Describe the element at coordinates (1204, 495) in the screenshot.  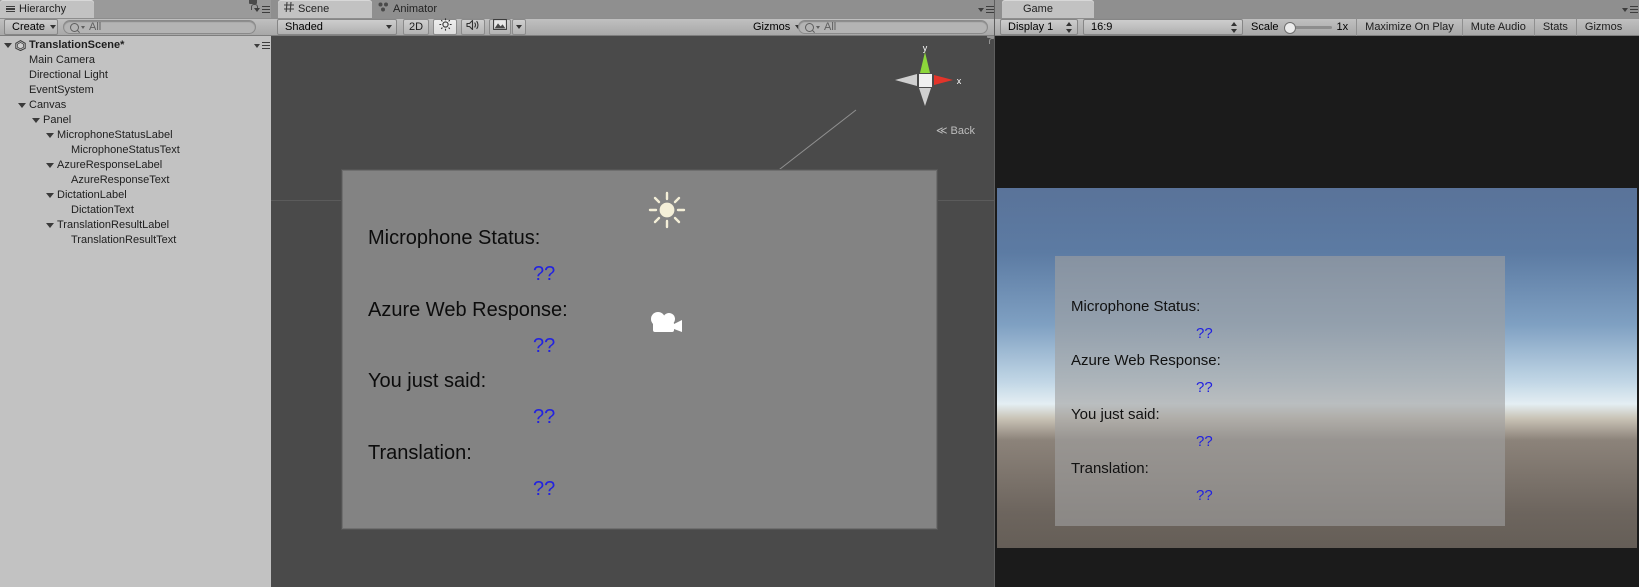
I see `game-value-translation: ??` at that location.